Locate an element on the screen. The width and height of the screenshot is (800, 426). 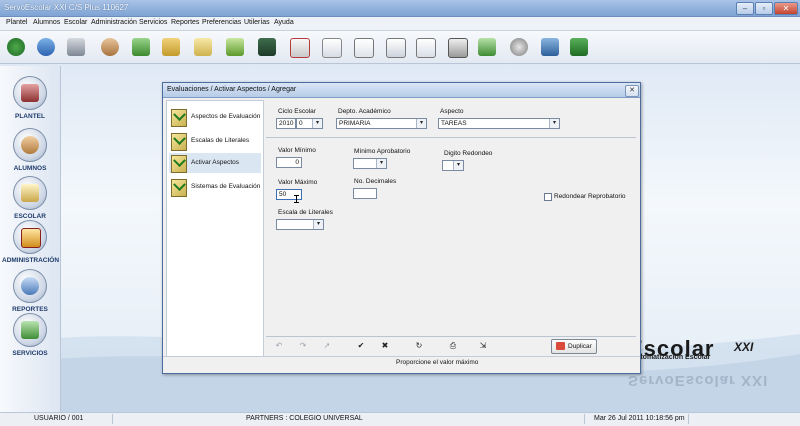
tab-label: Activar Aspectos is located at coordinates (215, 162).